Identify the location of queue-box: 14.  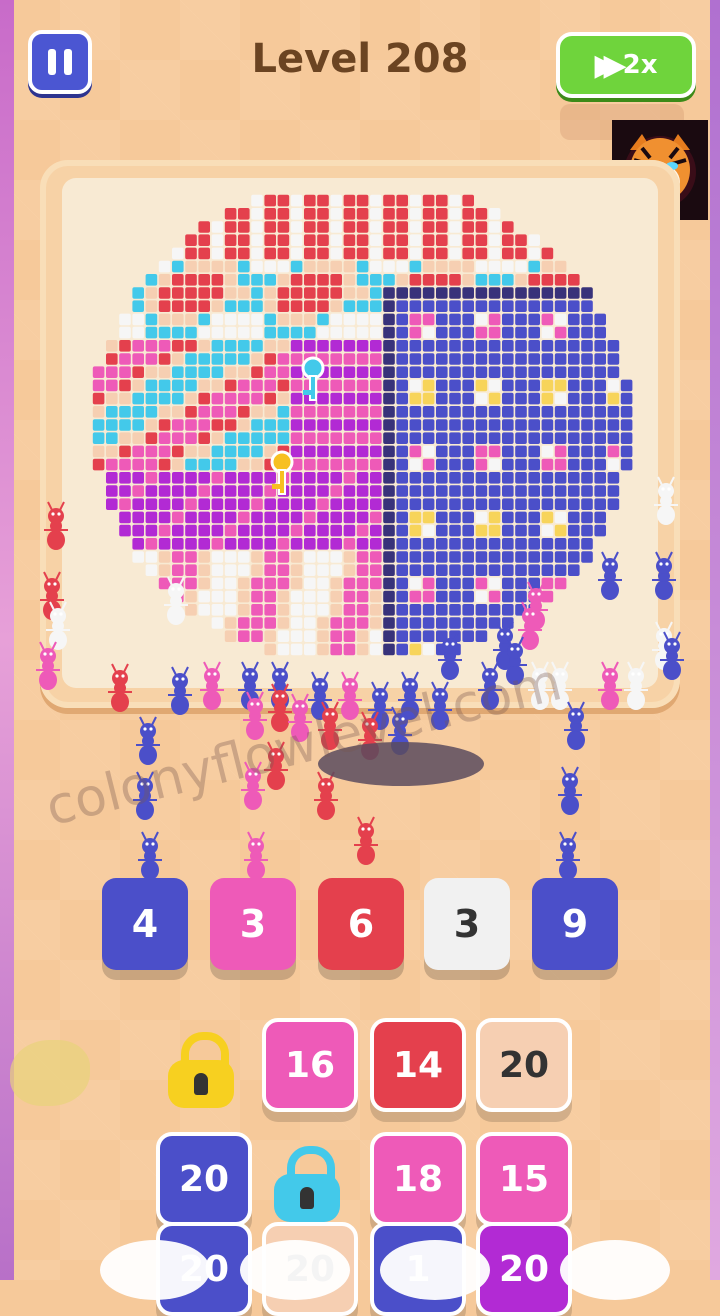
(418, 1065).